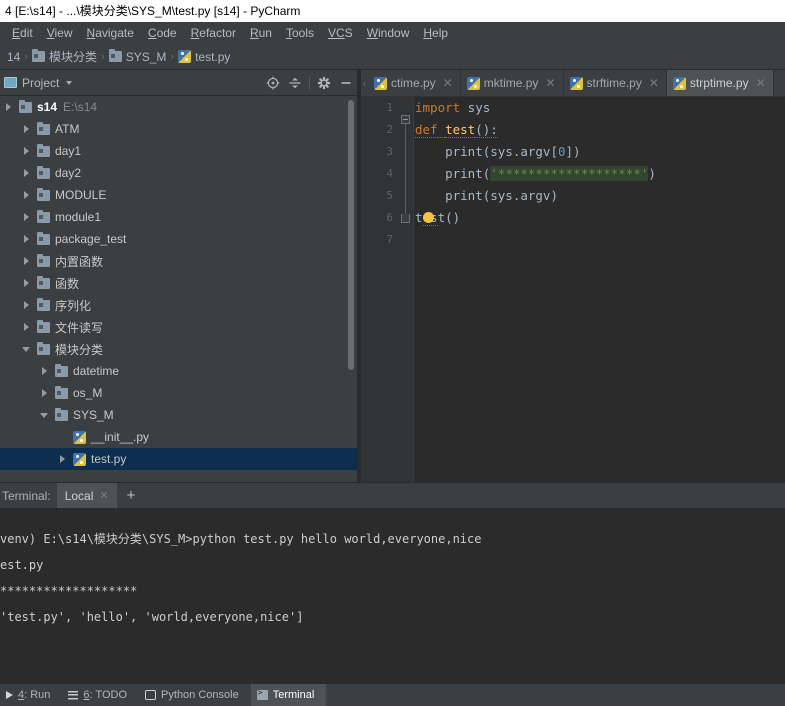 The image size is (785, 706). What do you see at coordinates (213, 33) in the screenshot?
I see `menu-item-refactor: Refactor` at bounding box center [213, 33].